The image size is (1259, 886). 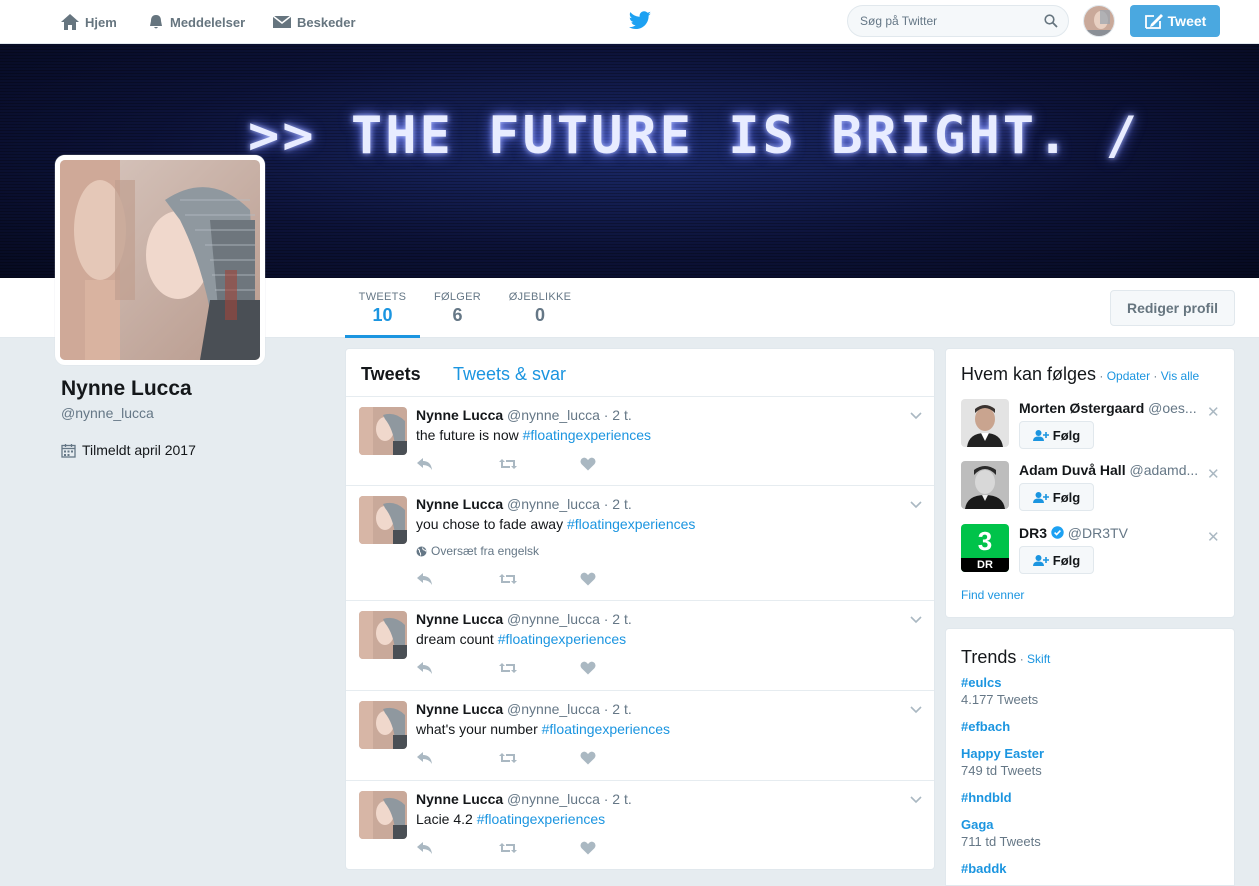 What do you see at coordinates (640, 22) in the screenshot?
I see `twitter-logo-icon` at bounding box center [640, 22].